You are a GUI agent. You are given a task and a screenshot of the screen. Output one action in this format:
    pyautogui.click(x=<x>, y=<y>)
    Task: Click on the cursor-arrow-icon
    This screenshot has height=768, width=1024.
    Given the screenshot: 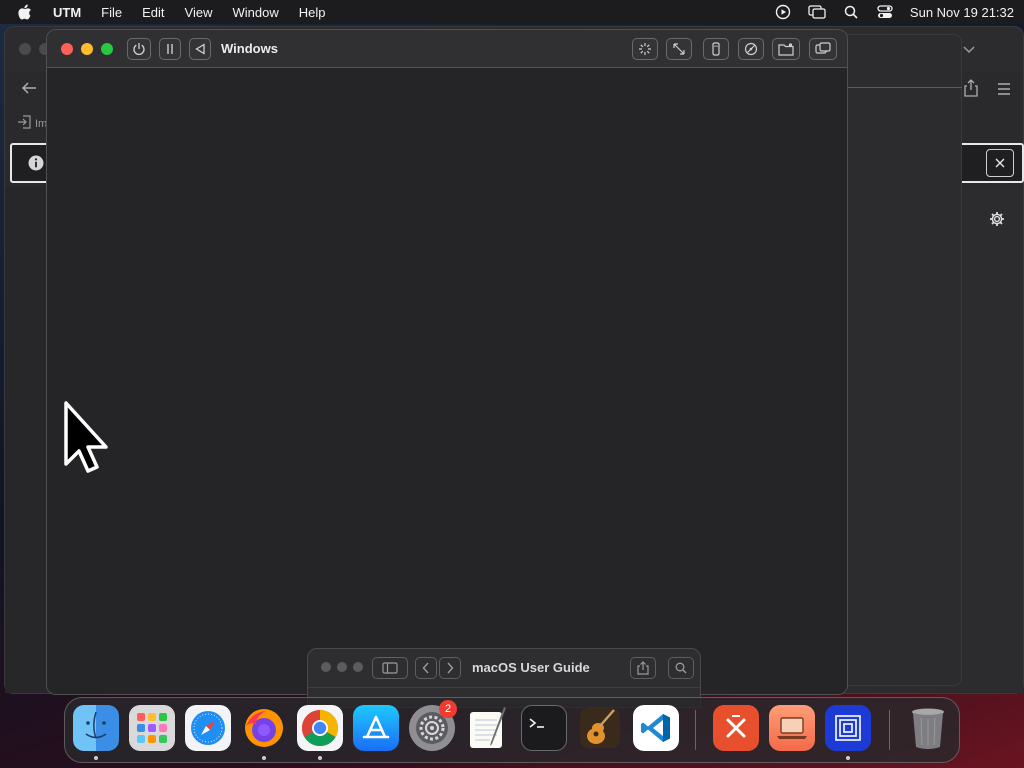 What is the action you would take?
    pyautogui.click(x=86, y=437)
    